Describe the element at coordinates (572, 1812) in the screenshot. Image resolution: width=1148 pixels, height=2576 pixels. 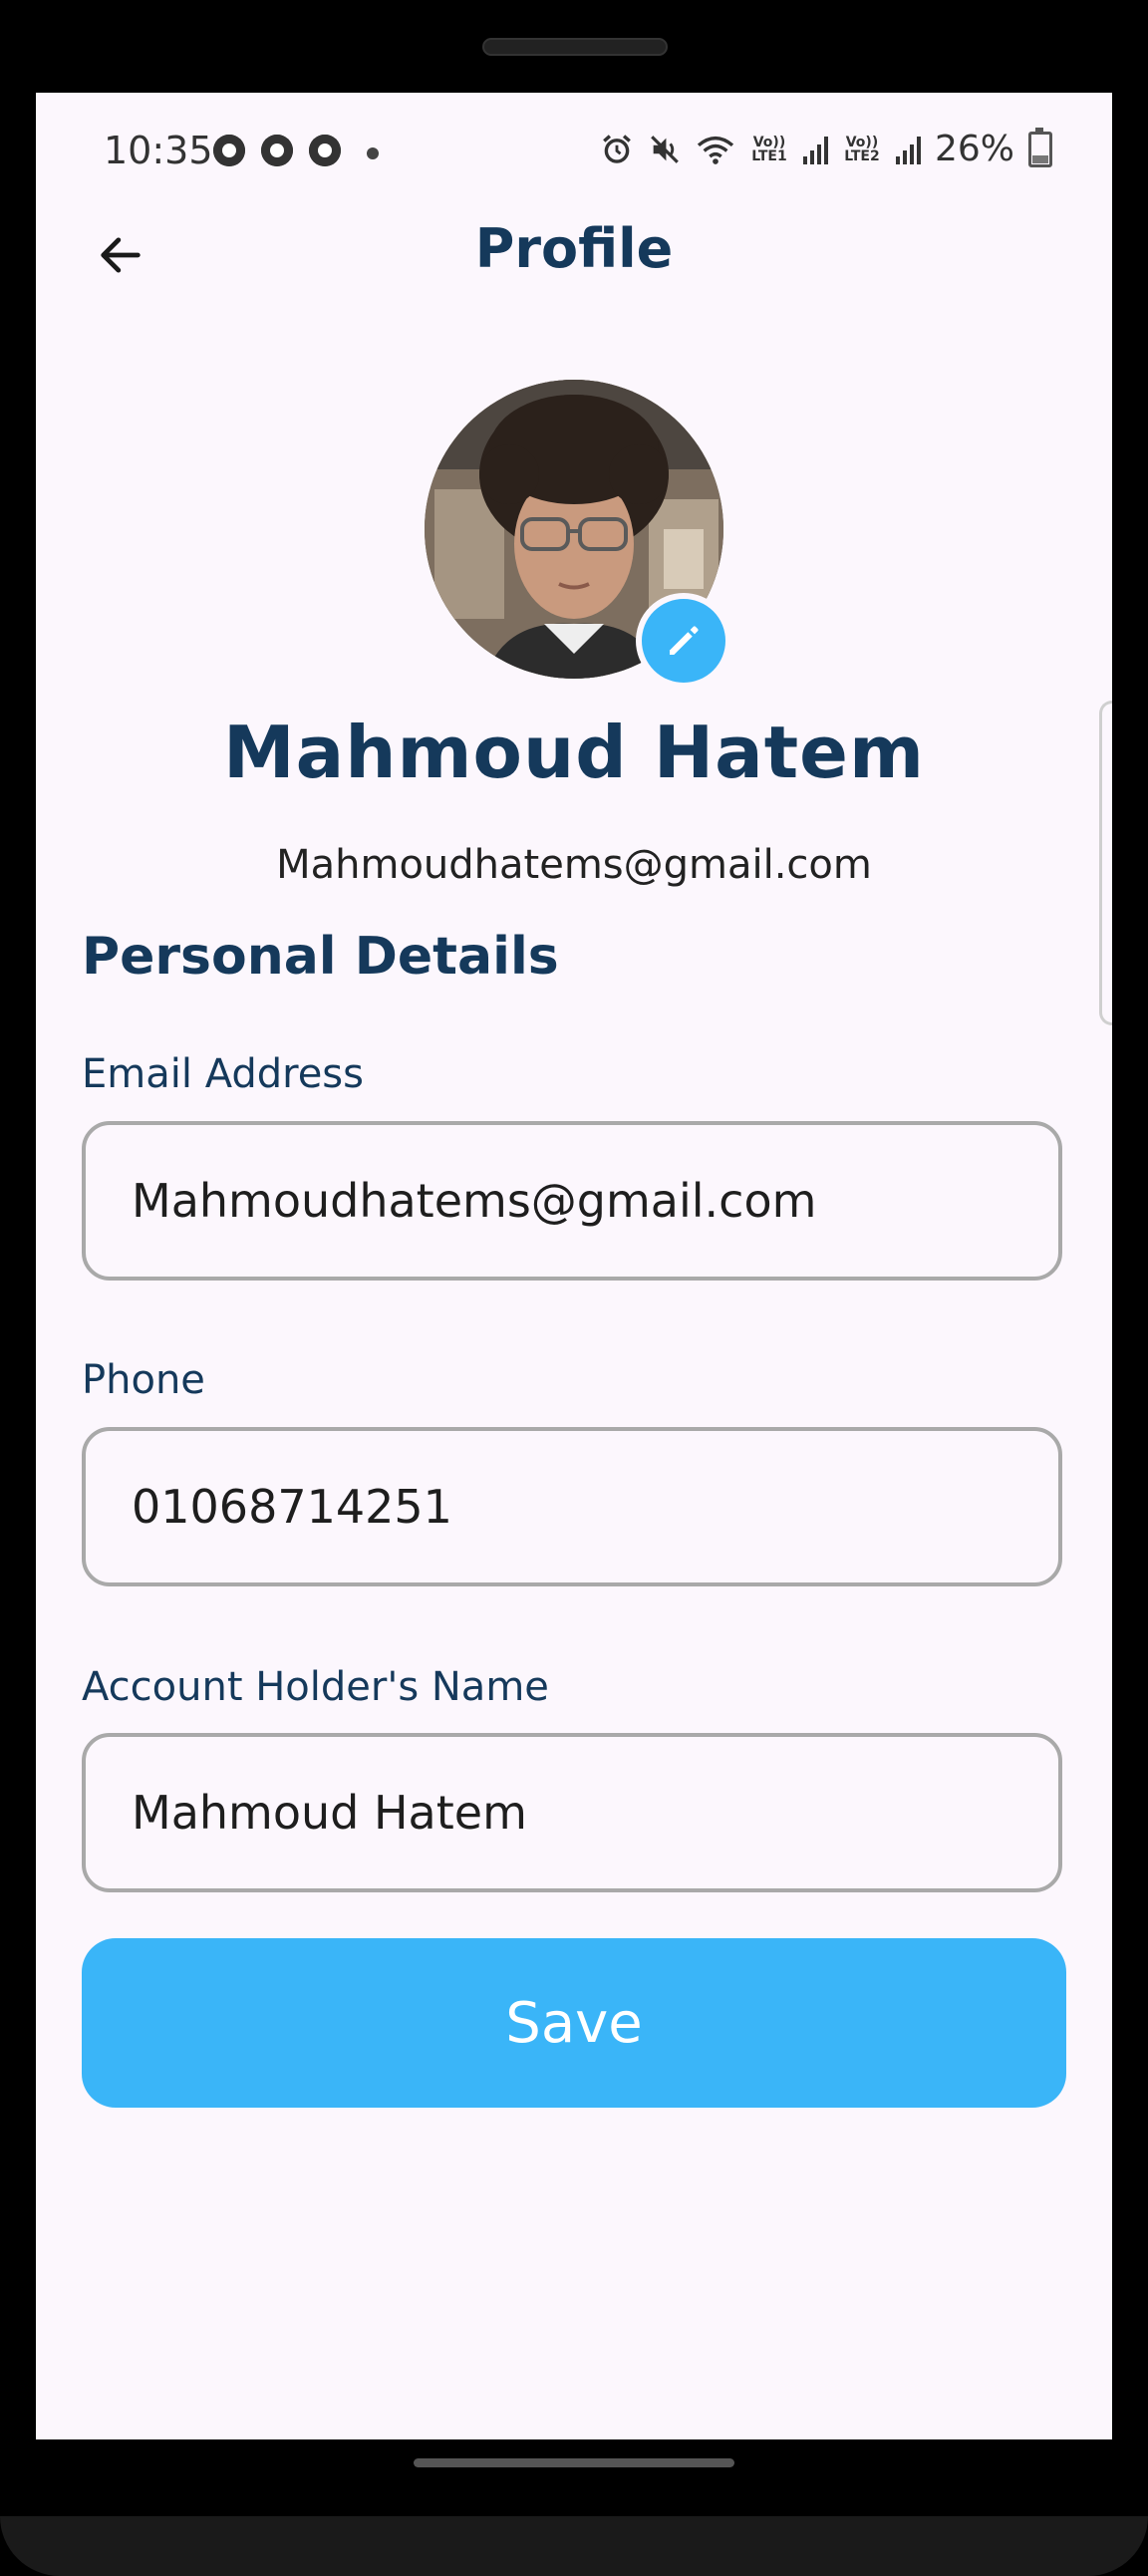
I see `account-holder-field: Mahmoud Hatem` at that location.